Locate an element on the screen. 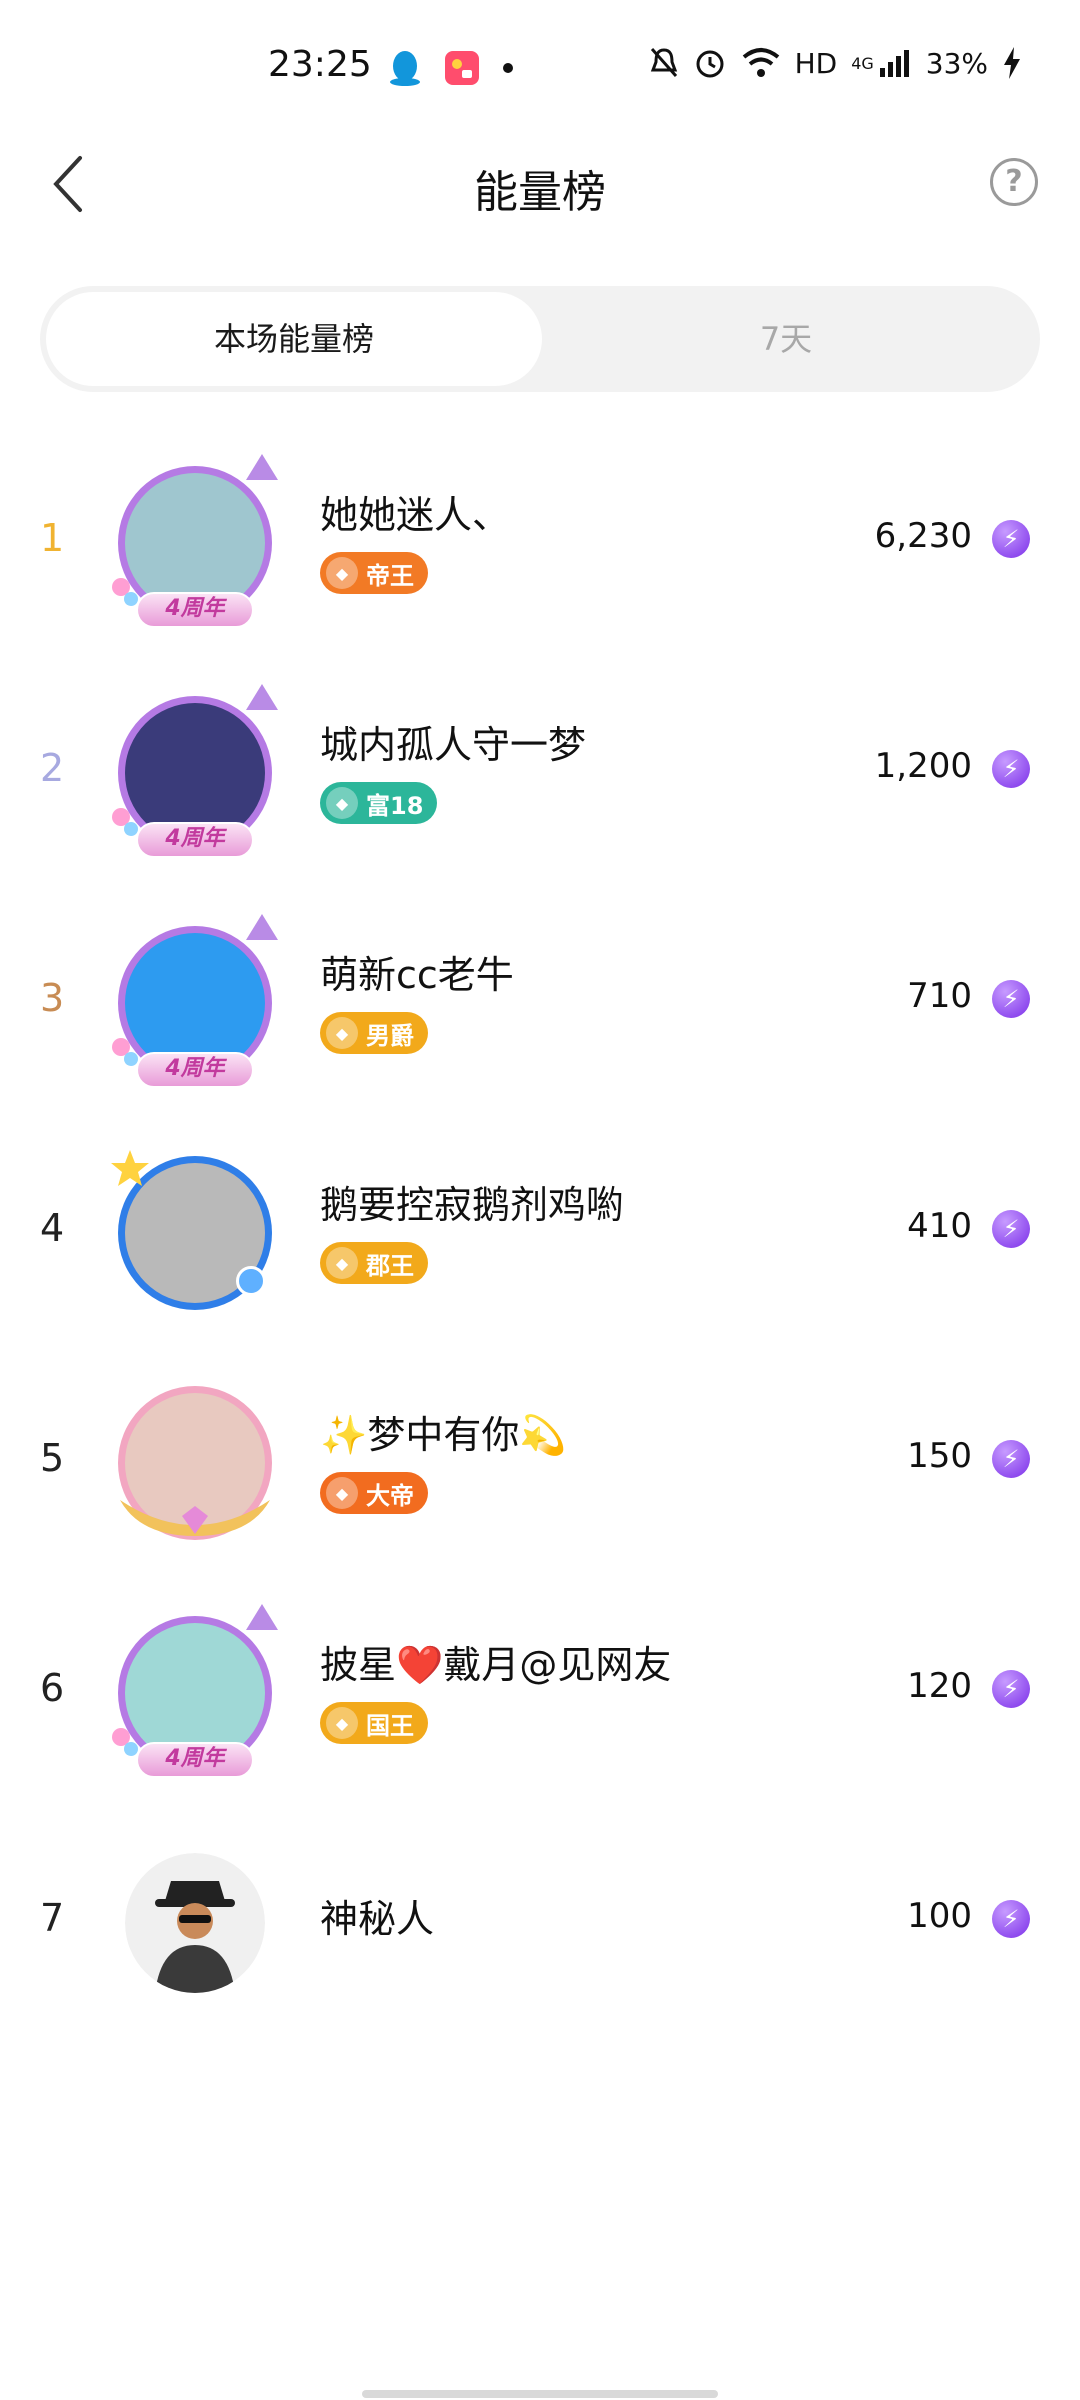 This screenshot has width=1080, height=2400. user-name: ✨梦中有你💫 is located at coordinates (443, 1435).